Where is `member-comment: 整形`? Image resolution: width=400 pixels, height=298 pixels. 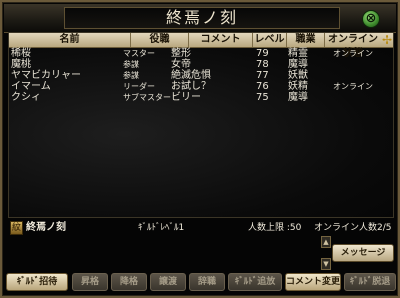
member-comment: 整形 is located at coordinates (181, 53).